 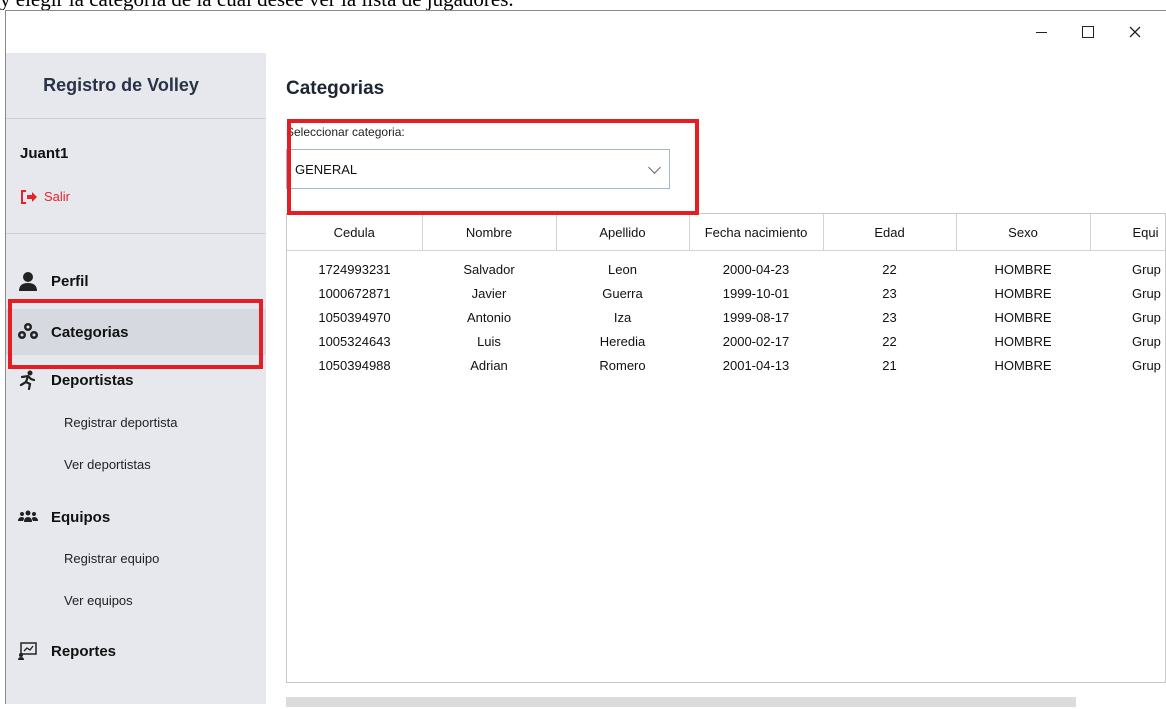 What do you see at coordinates (622, 317) in the screenshot?
I see `table-cell: Iza` at bounding box center [622, 317].